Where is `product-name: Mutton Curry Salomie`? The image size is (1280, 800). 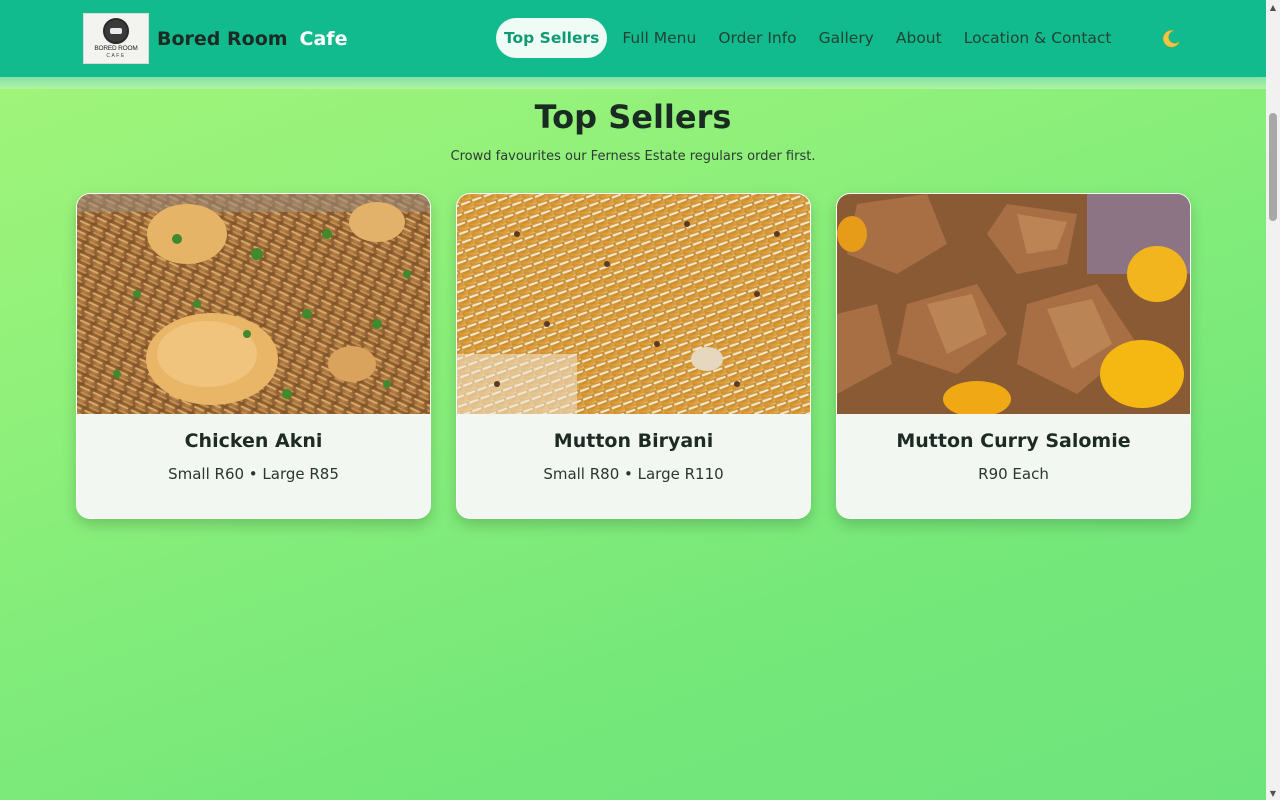 product-name: Mutton Curry Salomie is located at coordinates (1013, 441).